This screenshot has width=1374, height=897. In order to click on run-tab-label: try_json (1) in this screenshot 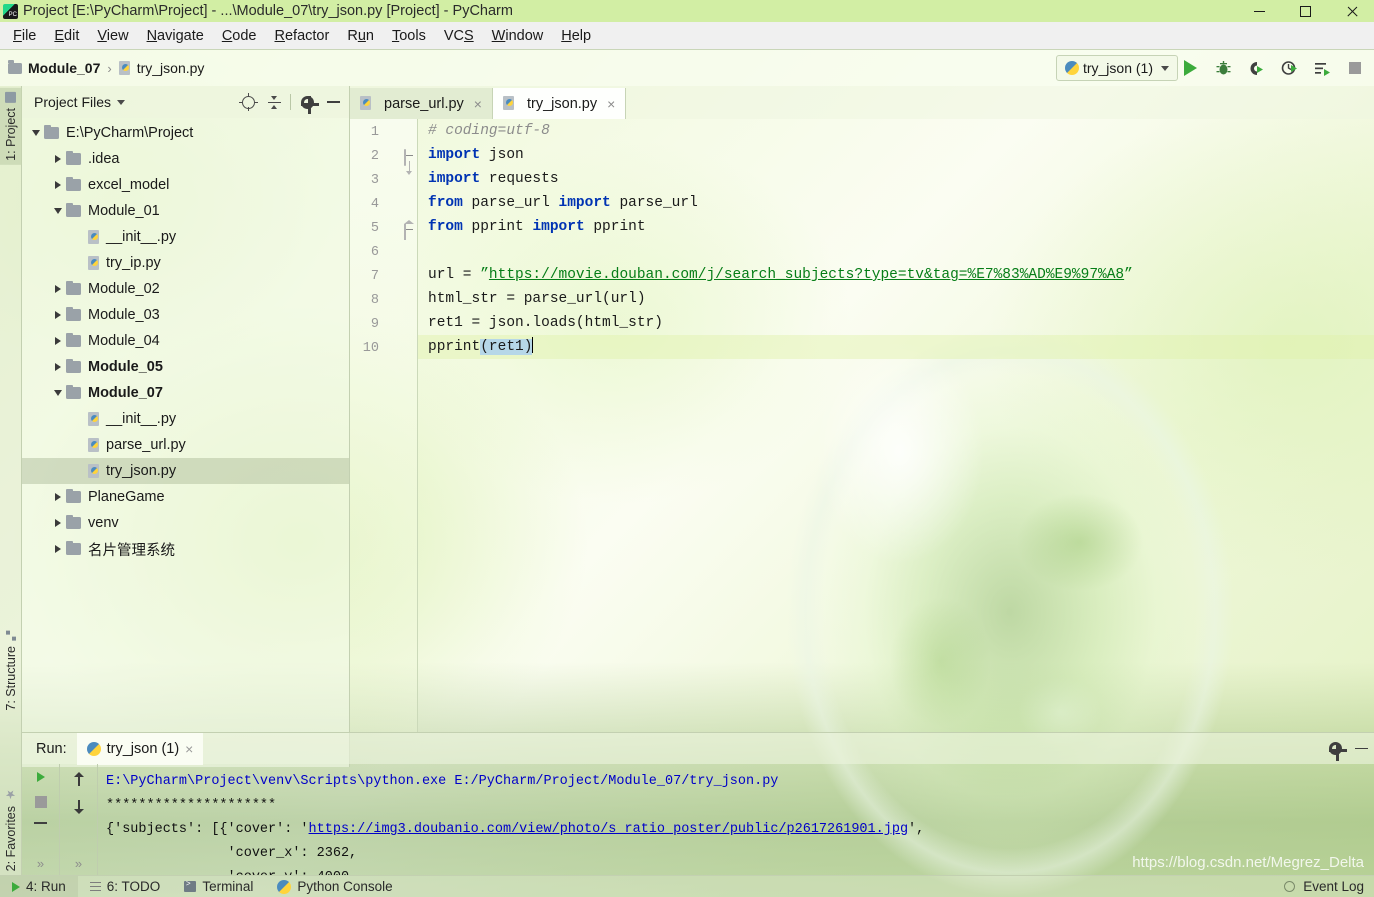, I will do `click(143, 748)`.